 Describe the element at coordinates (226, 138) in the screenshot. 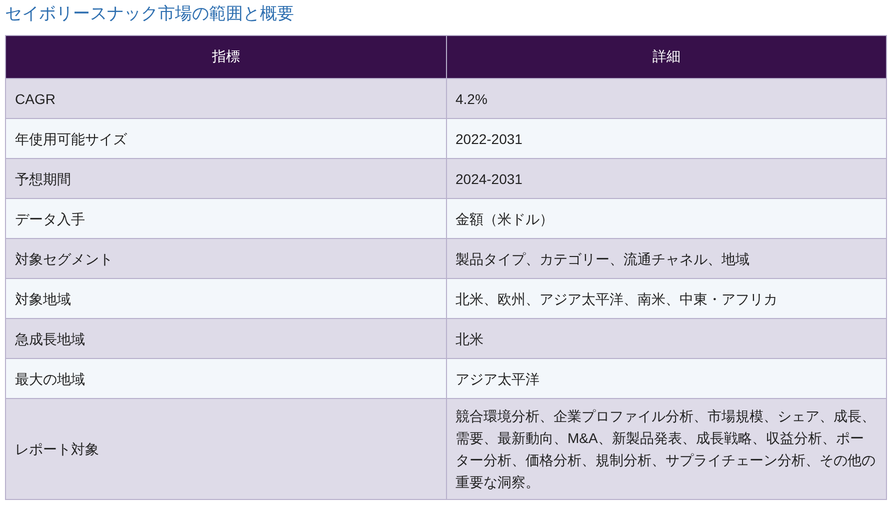

I see `table-cell: 年使用可能サイズ` at that location.